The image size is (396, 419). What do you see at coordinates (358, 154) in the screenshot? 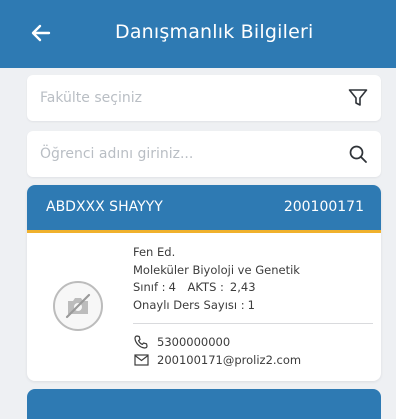
I see `search-icon` at bounding box center [358, 154].